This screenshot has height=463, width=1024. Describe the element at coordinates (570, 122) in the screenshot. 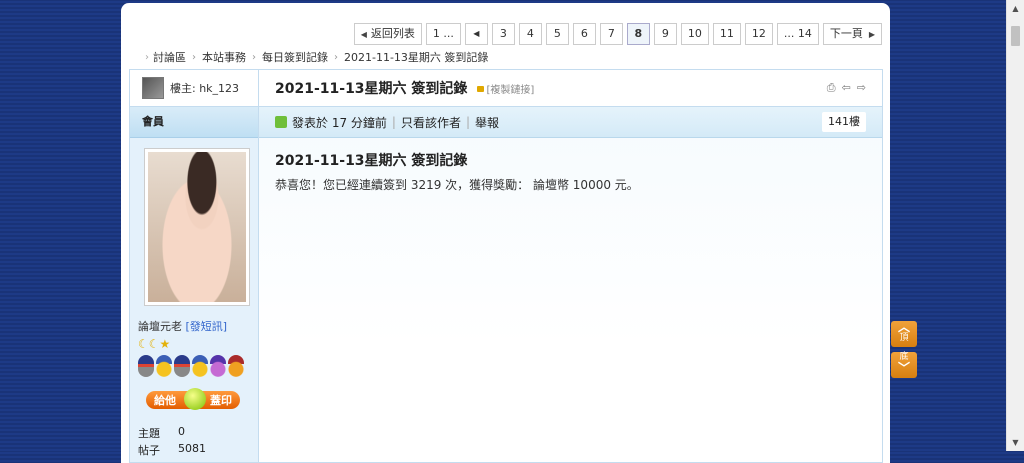

I see `post-info-bar: 發表於 17 分鐘前 | 只看該作者 | 舉報 141樓` at that location.